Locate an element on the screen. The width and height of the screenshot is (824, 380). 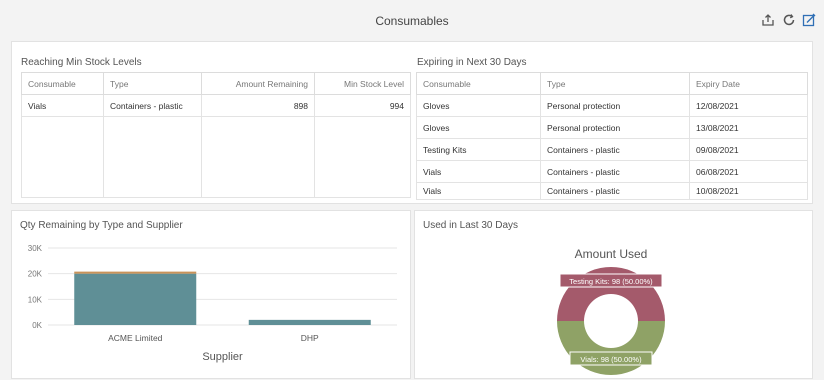
cell-expiry-date: 10/08/2021 is located at coordinates (748, 191).